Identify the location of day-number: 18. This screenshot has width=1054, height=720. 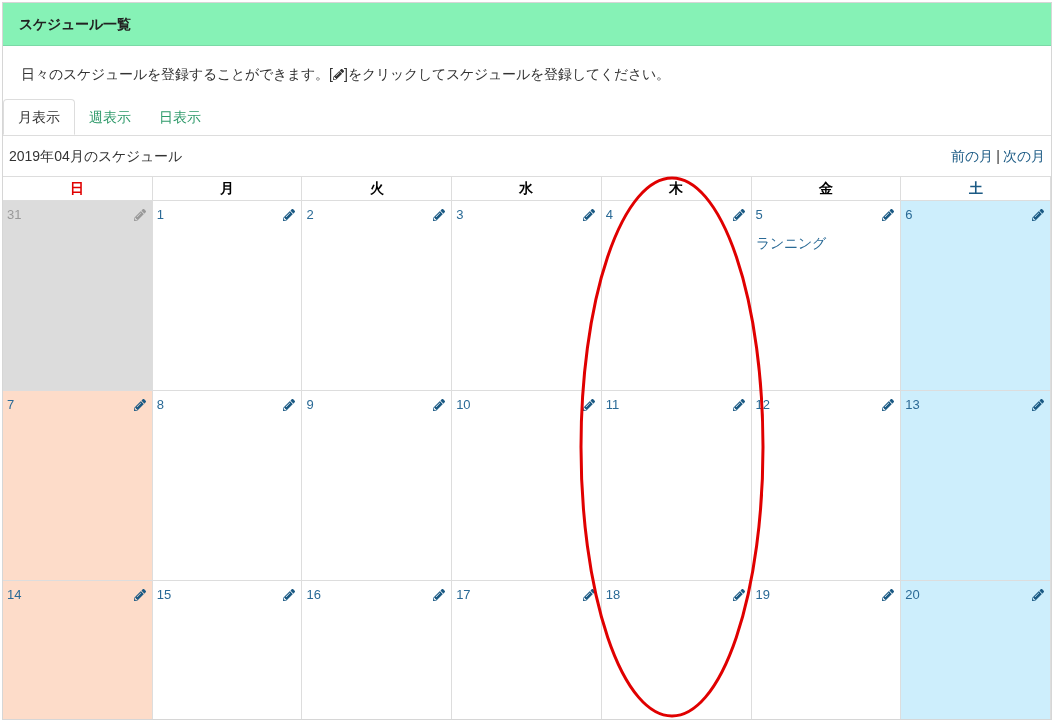
(613, 595).